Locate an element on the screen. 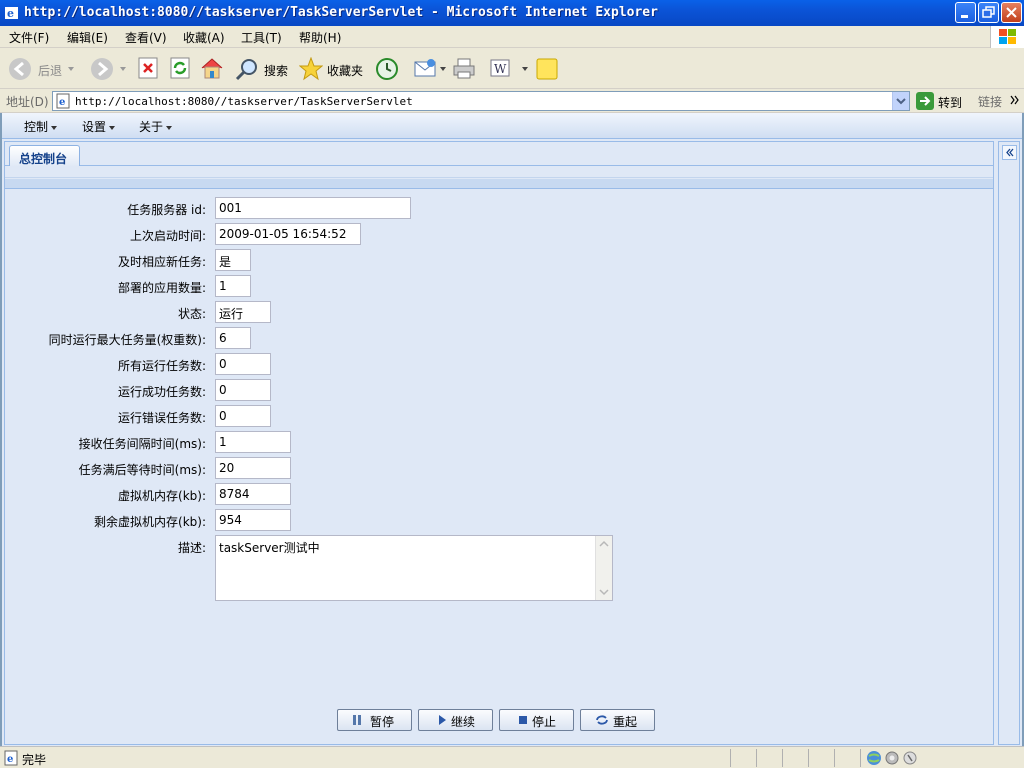 This screenshot has height=768, width=1024. history-icon is located at coordinates (387, 69).